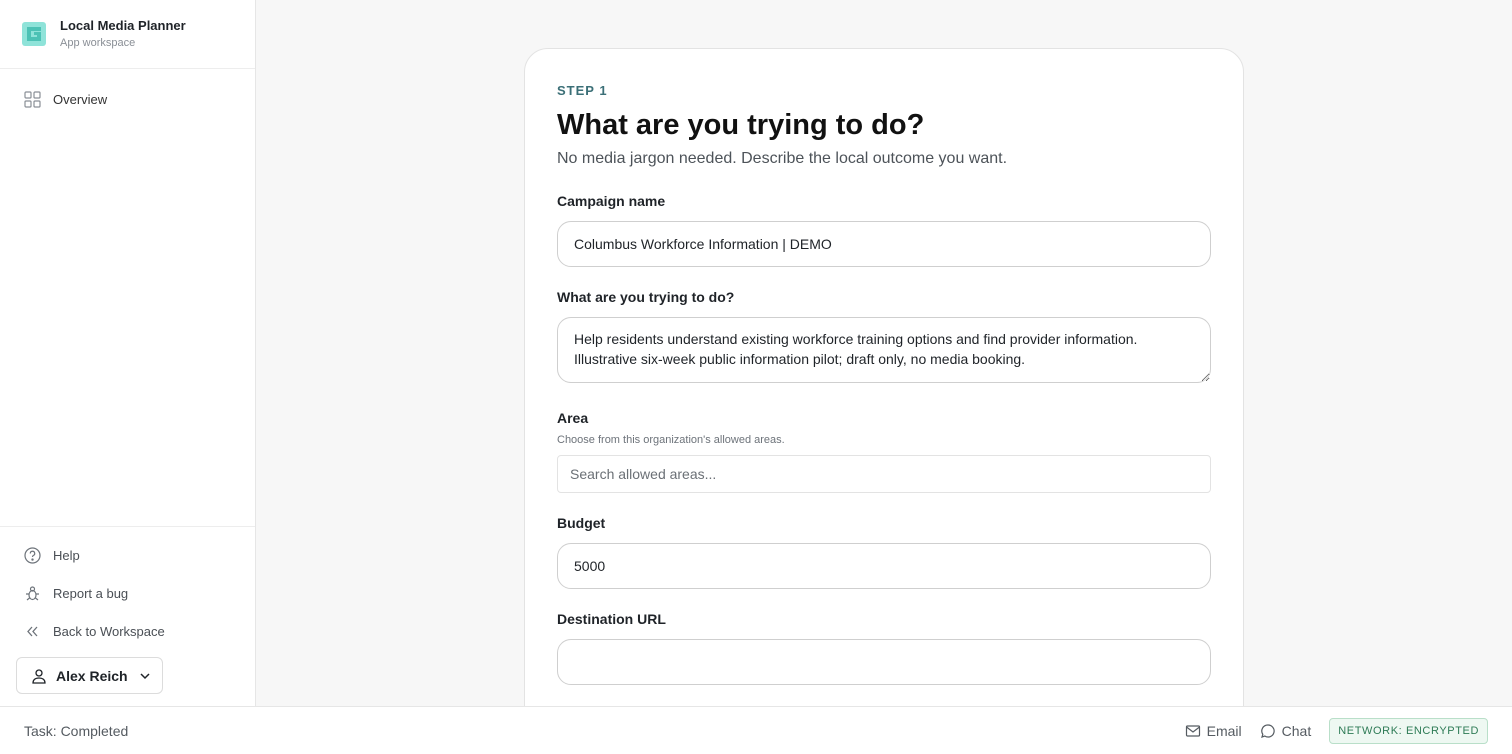 This screenshot has height=754, width=1512. Describe the element at coordinates (109, 631) in the screenshot. I see `back-label: Back to Workspace` at that location.